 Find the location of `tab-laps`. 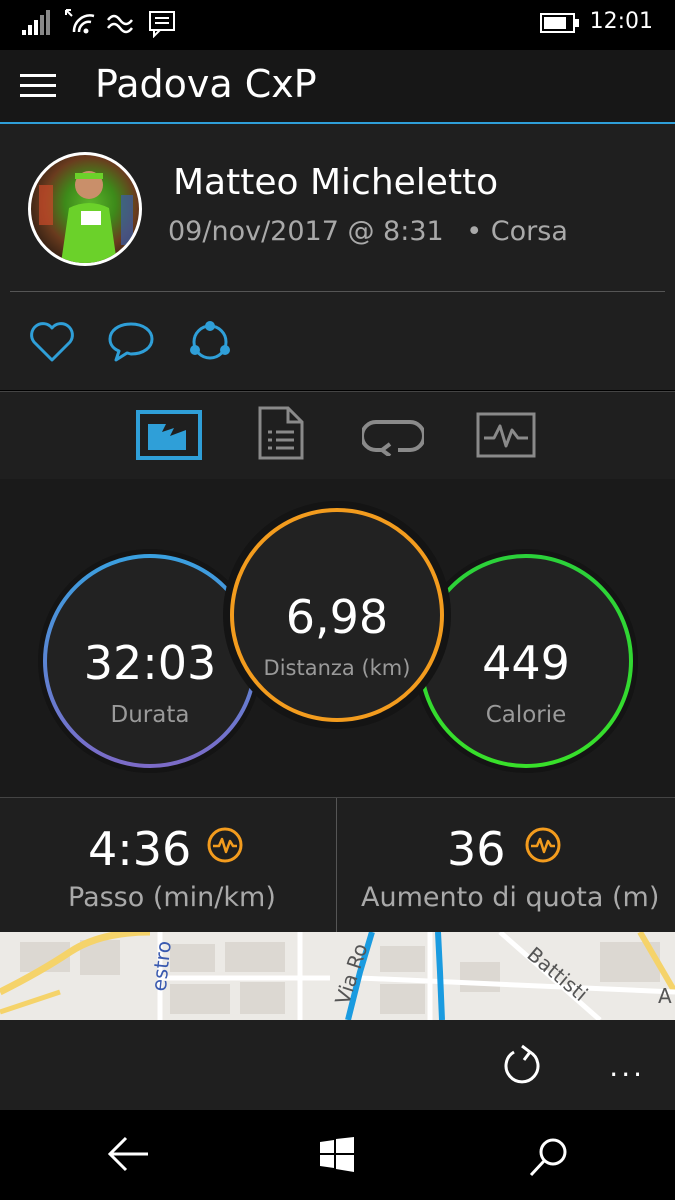

tab-laps is located at coordinates (393, 436).